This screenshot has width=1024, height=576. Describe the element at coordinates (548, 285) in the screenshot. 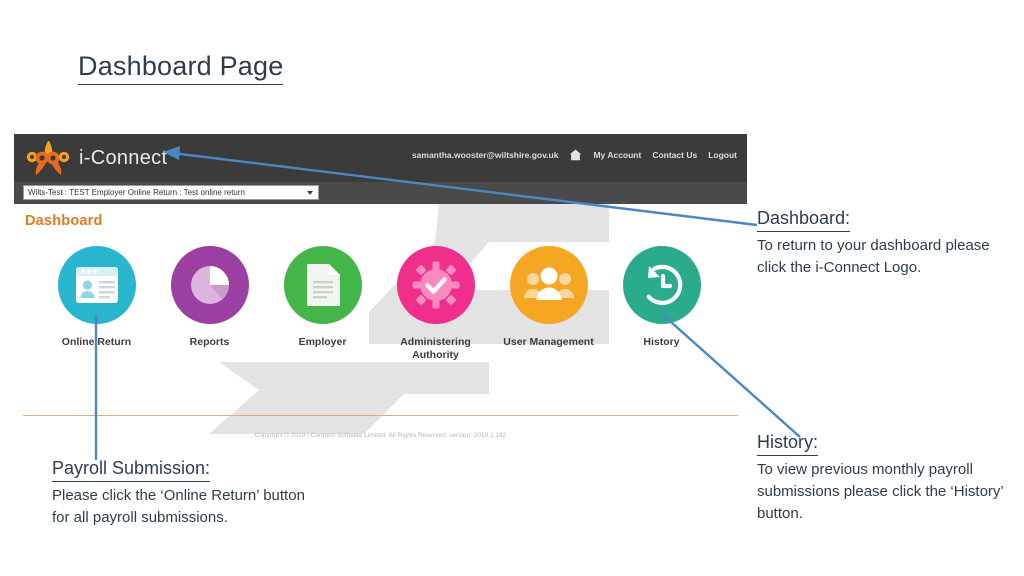

I see `users-group-icon` at that location.